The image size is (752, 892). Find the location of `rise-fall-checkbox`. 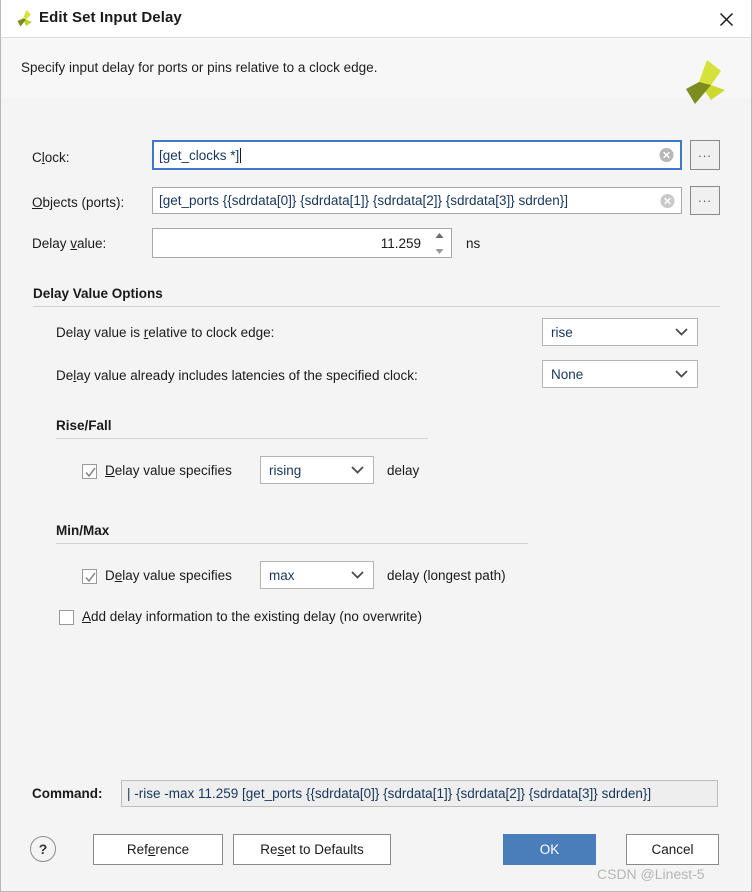

rise-fall-checkbox is located at coordinates (89, 471).